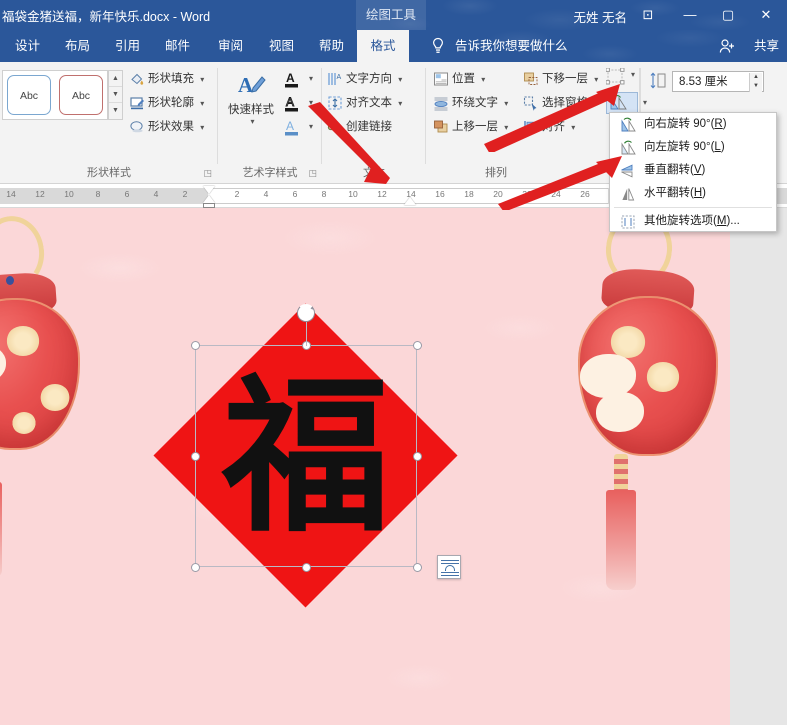  What do you see at coordinates (106, 17) in the screenshot?
I see `document-title: 福袋金猪送福，新年快乐.docx - Word` at bounding box center [106, 17].